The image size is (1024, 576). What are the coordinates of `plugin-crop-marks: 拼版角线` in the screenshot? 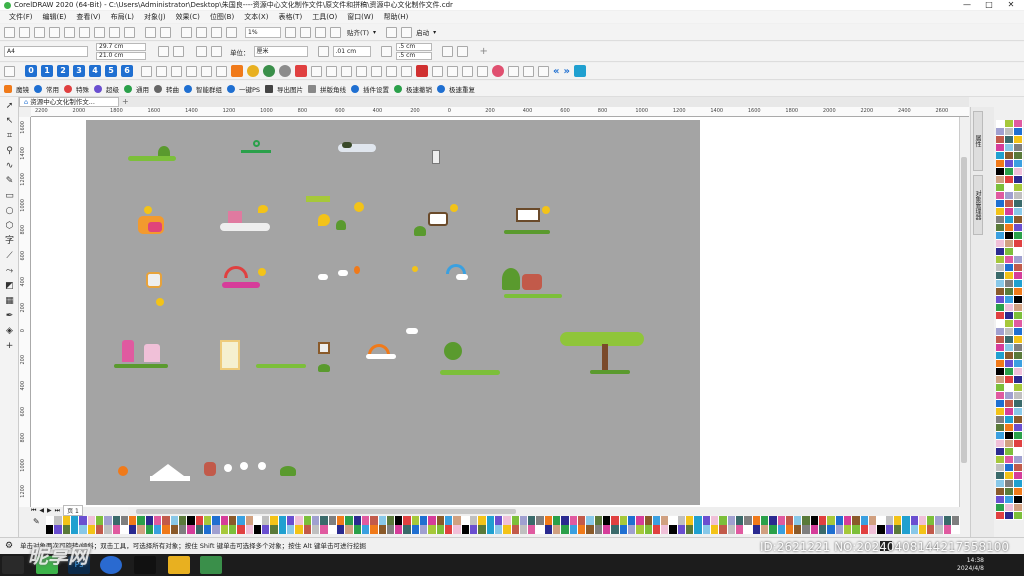 It's located at (333, 89).